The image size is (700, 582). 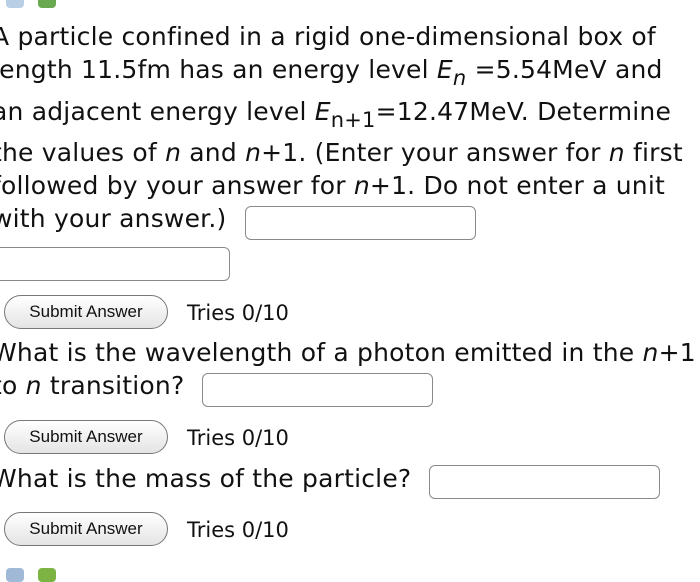 What do you see at coordinates (47, 575) in the screenshot?
I see `pencil-icon` at bounding box center [47, 575].